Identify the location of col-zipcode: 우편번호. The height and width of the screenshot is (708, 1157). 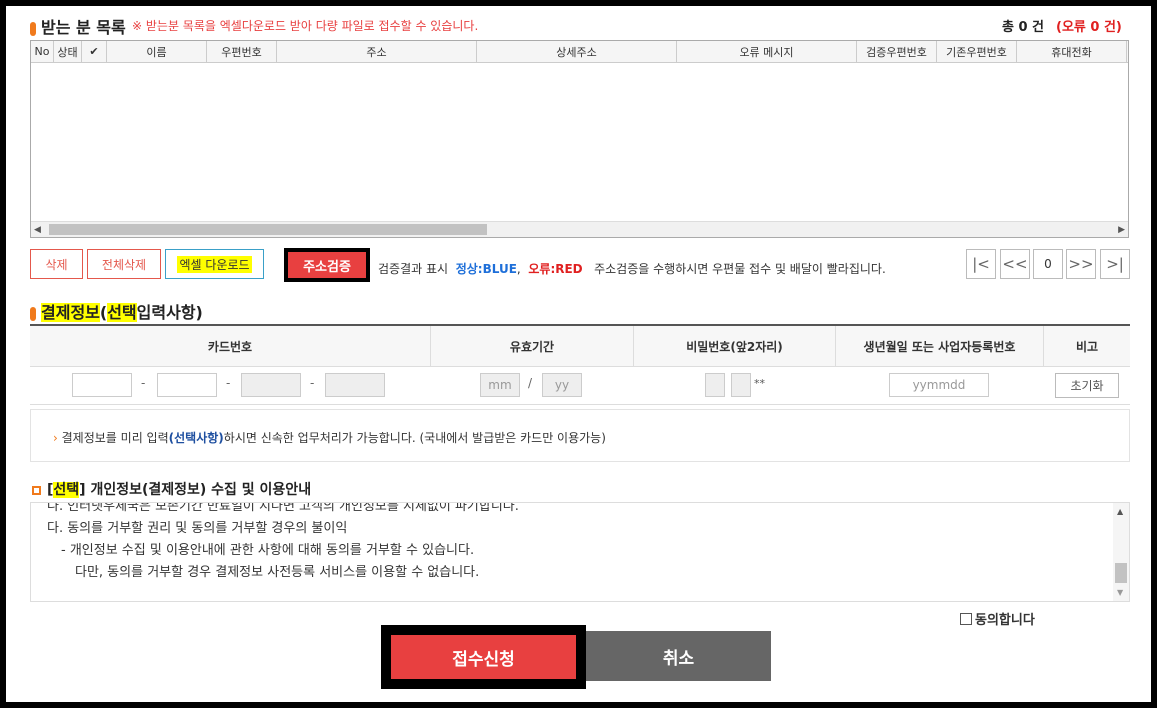
(242, 51).